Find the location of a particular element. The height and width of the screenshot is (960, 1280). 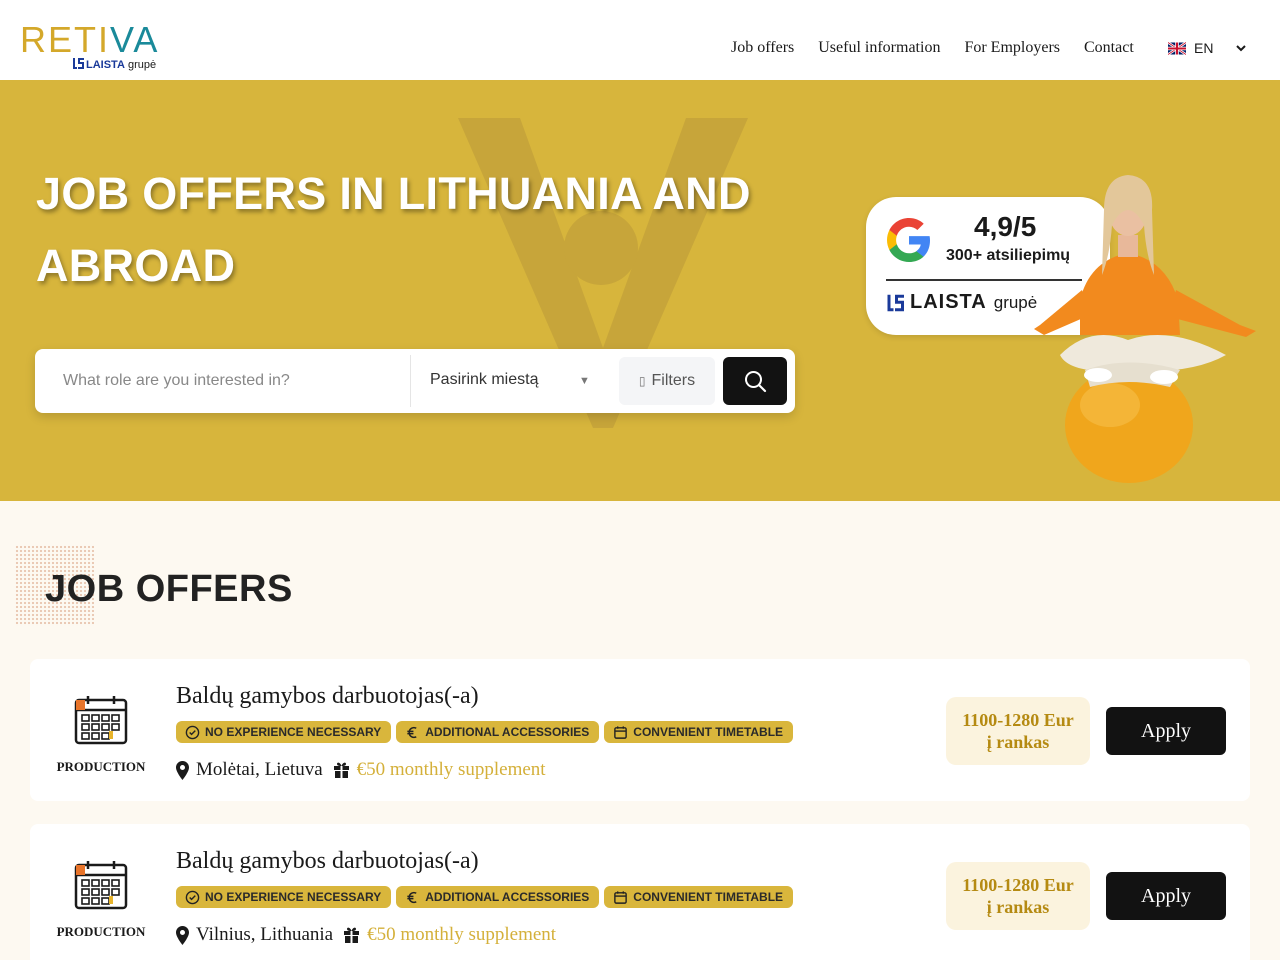

section-title: JOB OFFERS is located at coordinates (169, 589).